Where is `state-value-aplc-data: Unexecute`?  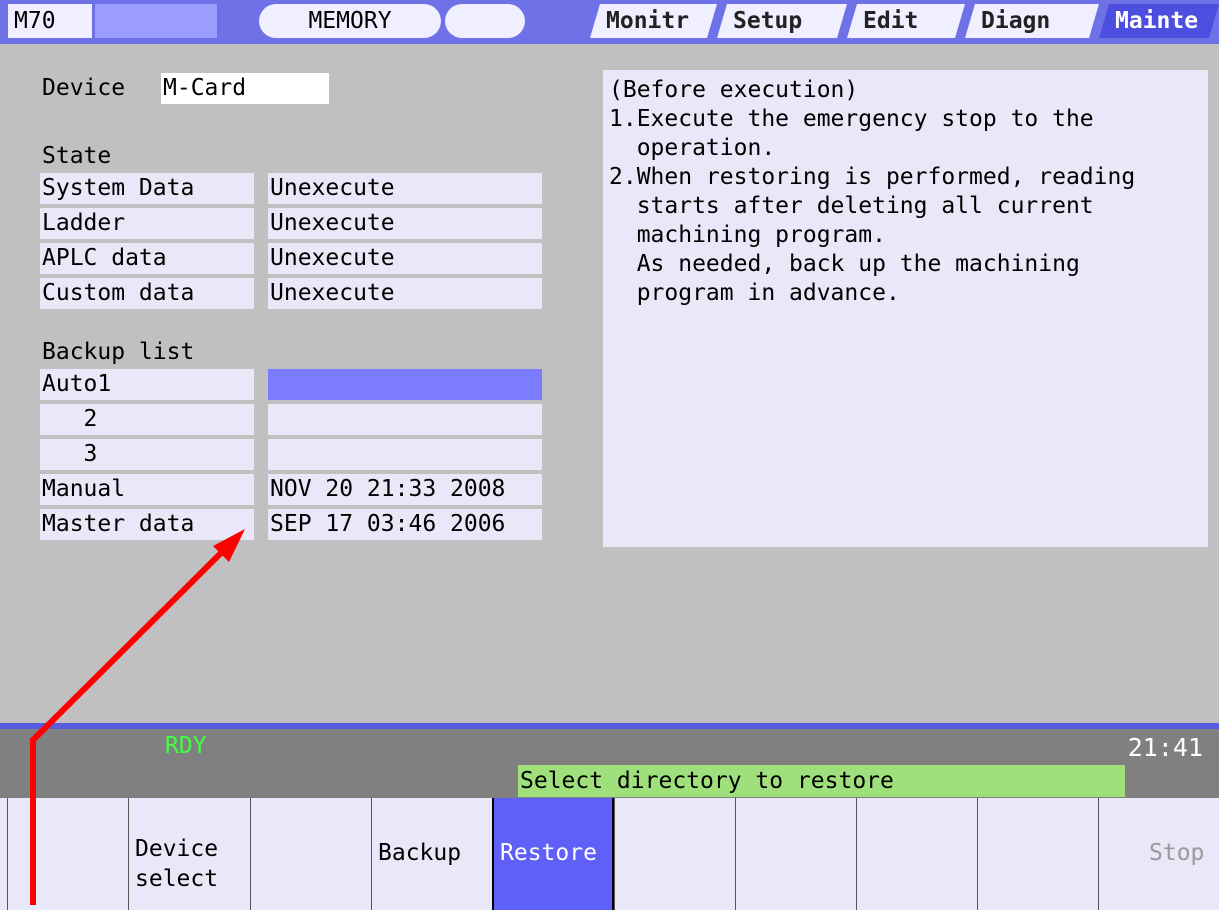
state-value-aplc-data: Unexecute is located at coordinates (405, 258).